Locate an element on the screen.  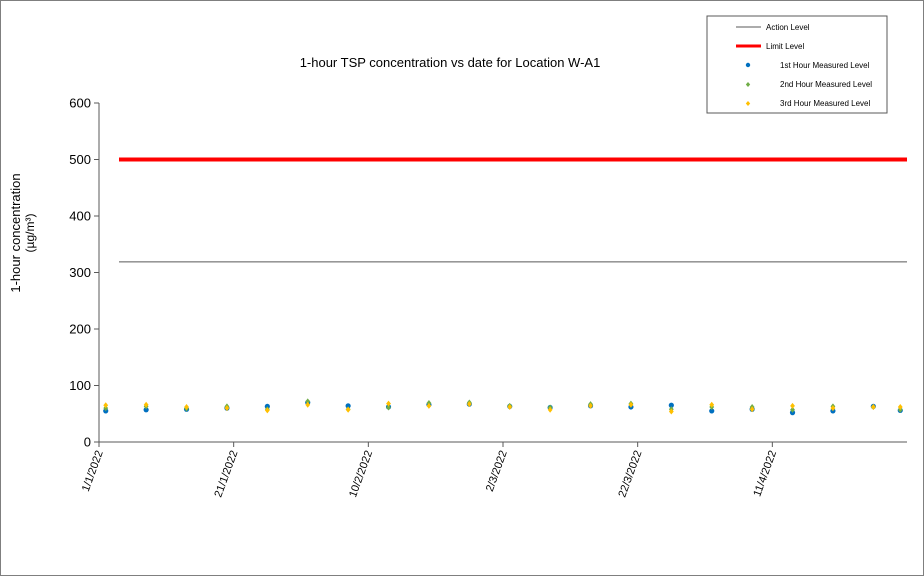
third-hour-point is located at coordinates (792, 405).